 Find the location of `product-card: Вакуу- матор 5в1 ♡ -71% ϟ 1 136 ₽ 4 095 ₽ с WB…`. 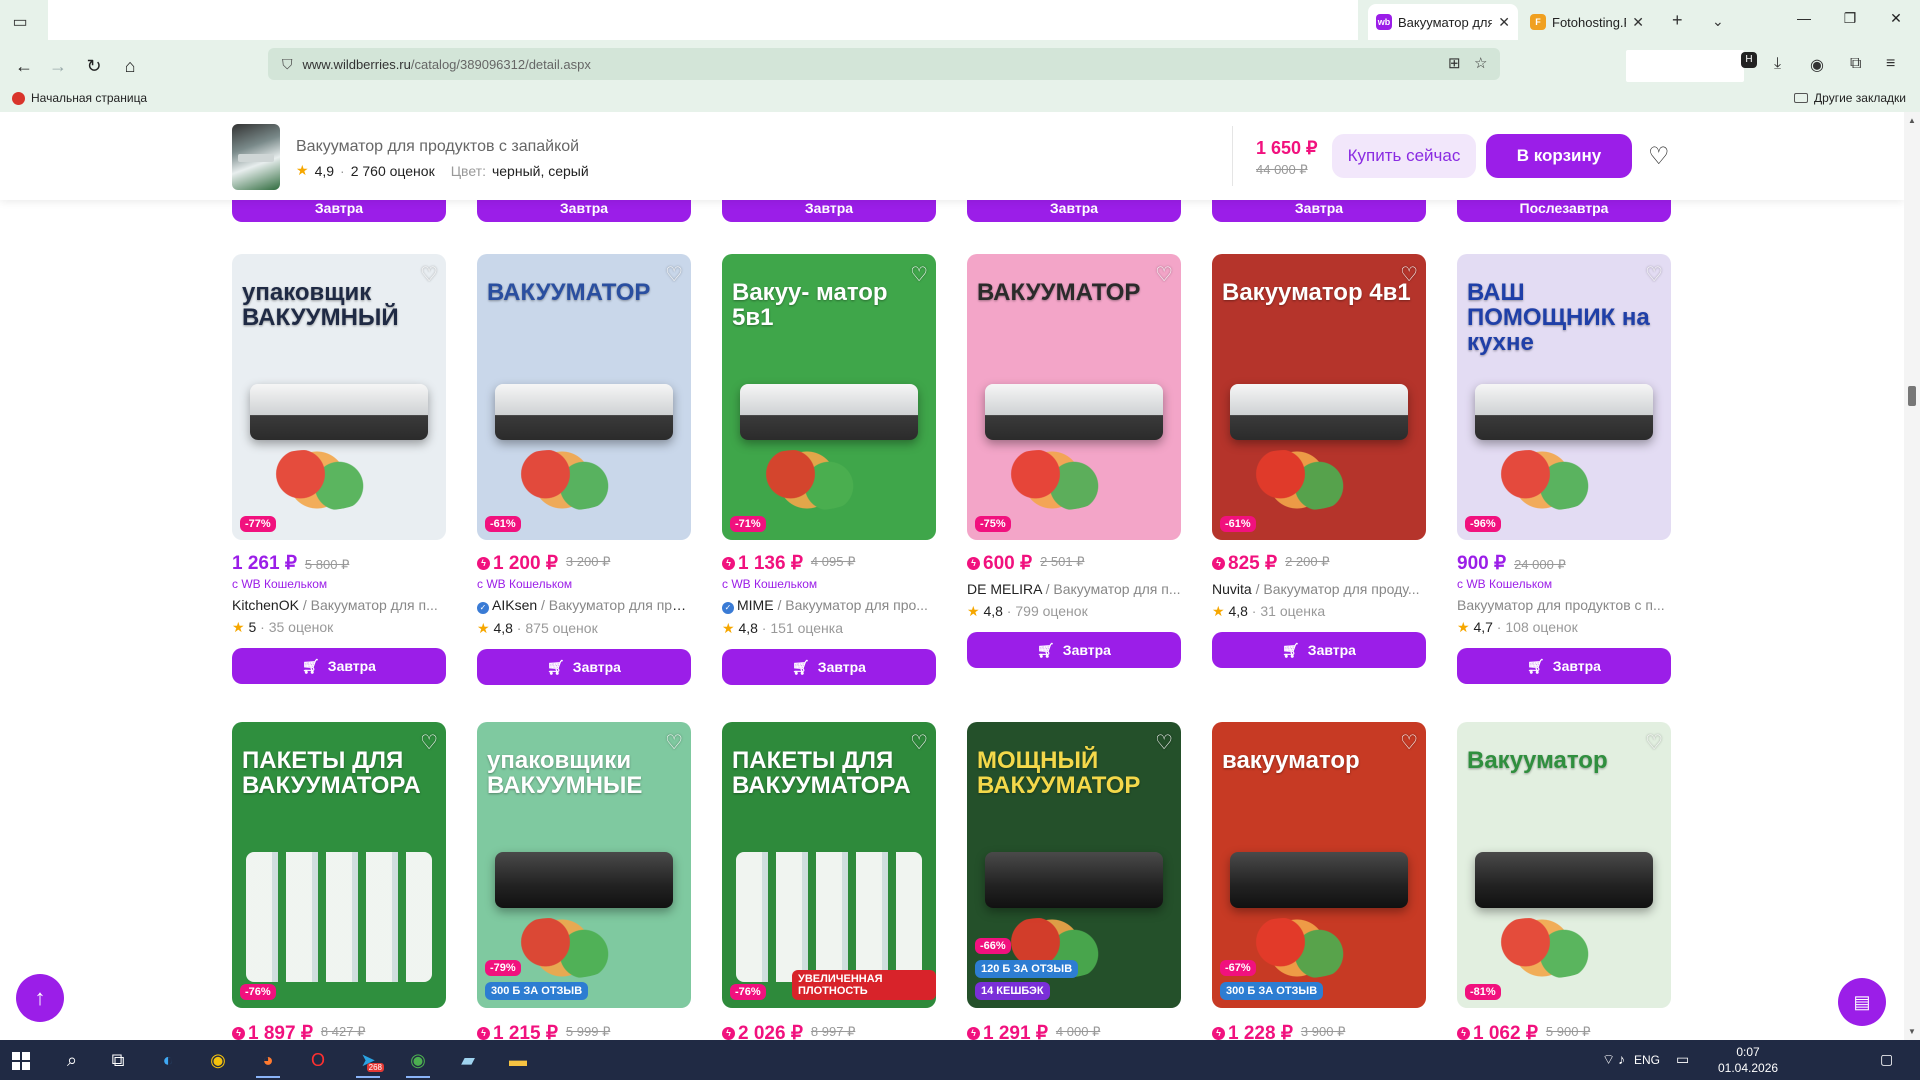

product-card: Вакуу- матор 5в1 ♡ -71% ϟ 1 136 ₽ 4 095 ₽ с WB… is located at coordinates (829, 469).